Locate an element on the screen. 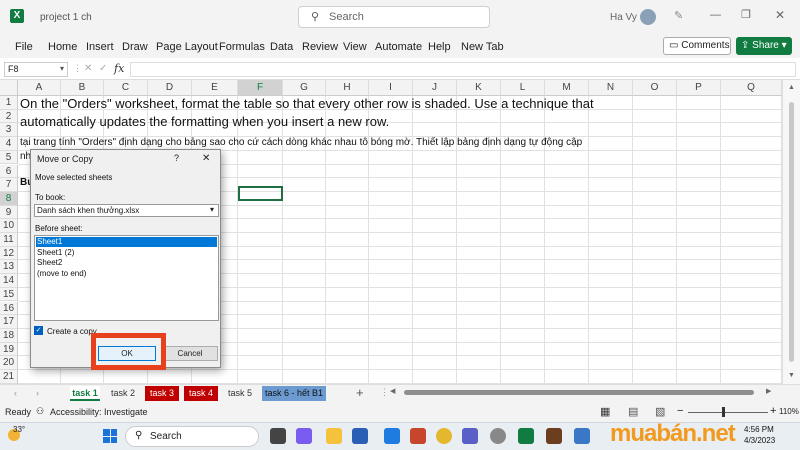 The image size is (800, 450). page-break-view-icon: ▧ is located at coordinates (660, 411).